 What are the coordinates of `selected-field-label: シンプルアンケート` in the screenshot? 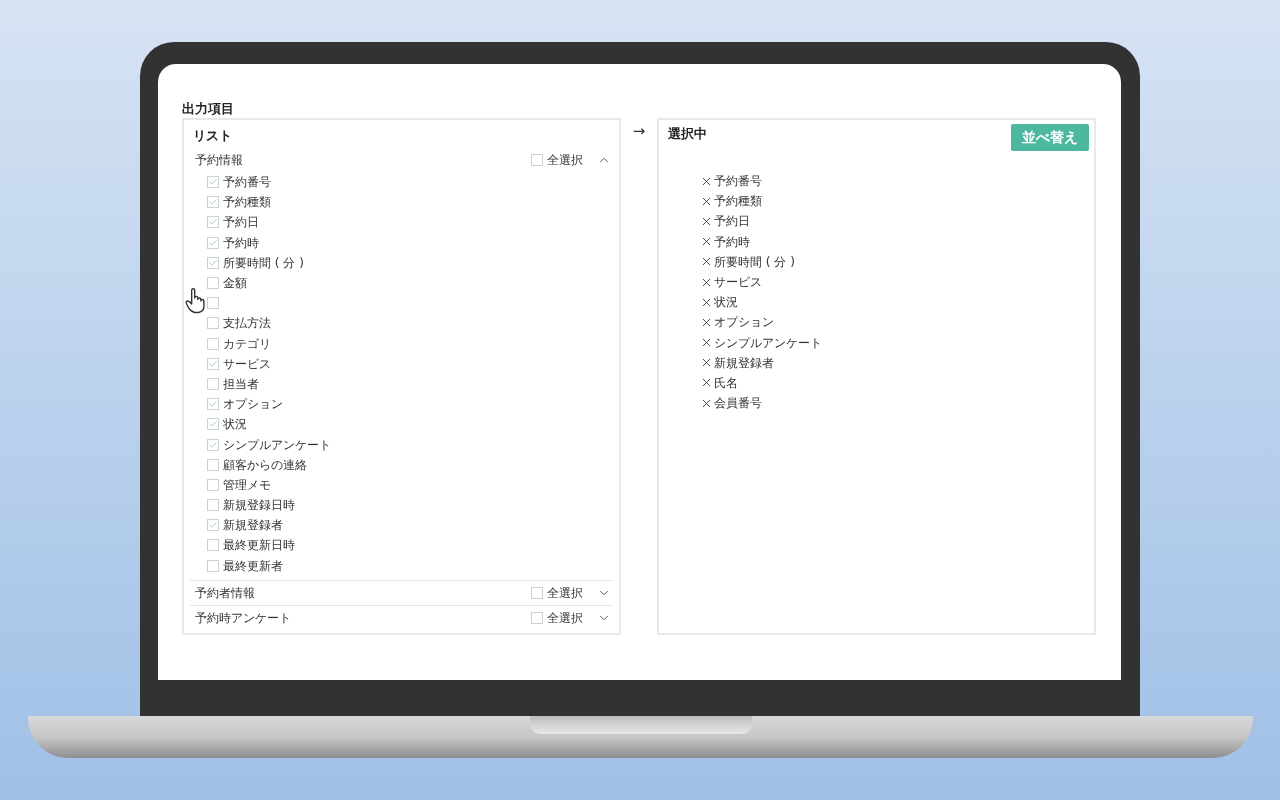 It's located at (768, 343).